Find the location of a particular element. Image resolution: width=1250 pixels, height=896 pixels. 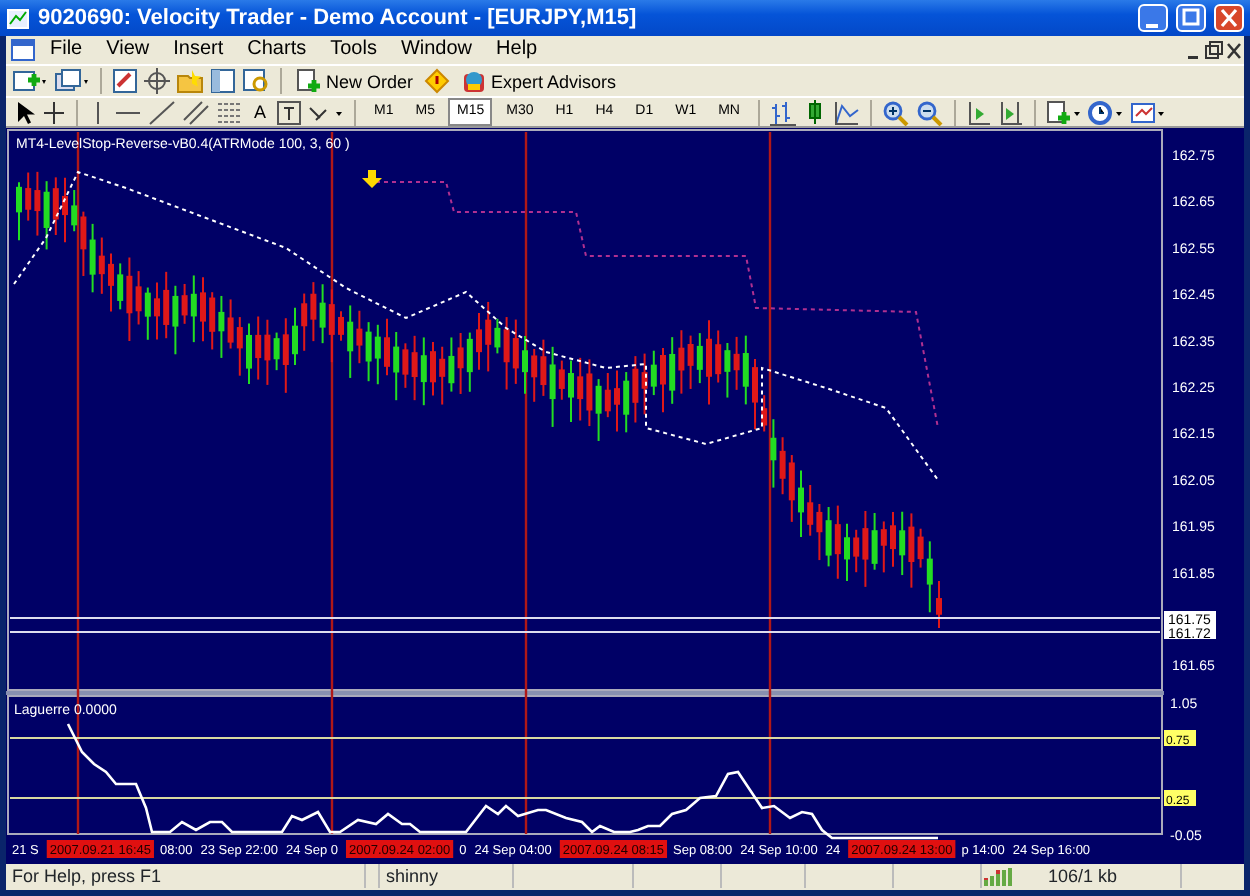

traffic-counter: 106/1 kb is located at coordinates (1112, 876).